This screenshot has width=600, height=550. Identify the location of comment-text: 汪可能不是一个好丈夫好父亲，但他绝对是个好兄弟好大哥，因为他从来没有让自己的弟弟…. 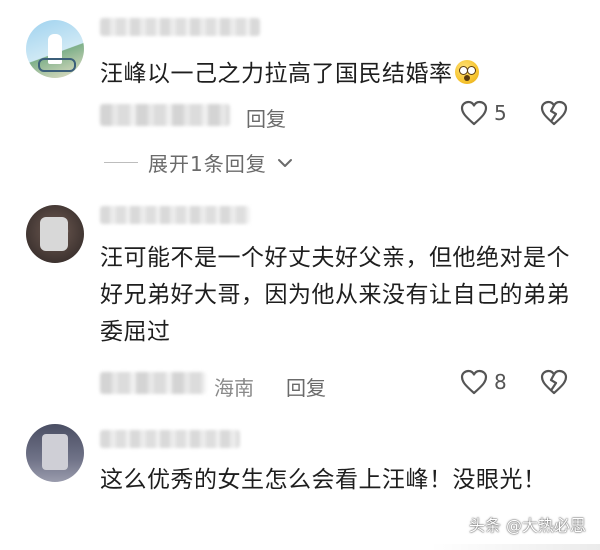
(335, 295).